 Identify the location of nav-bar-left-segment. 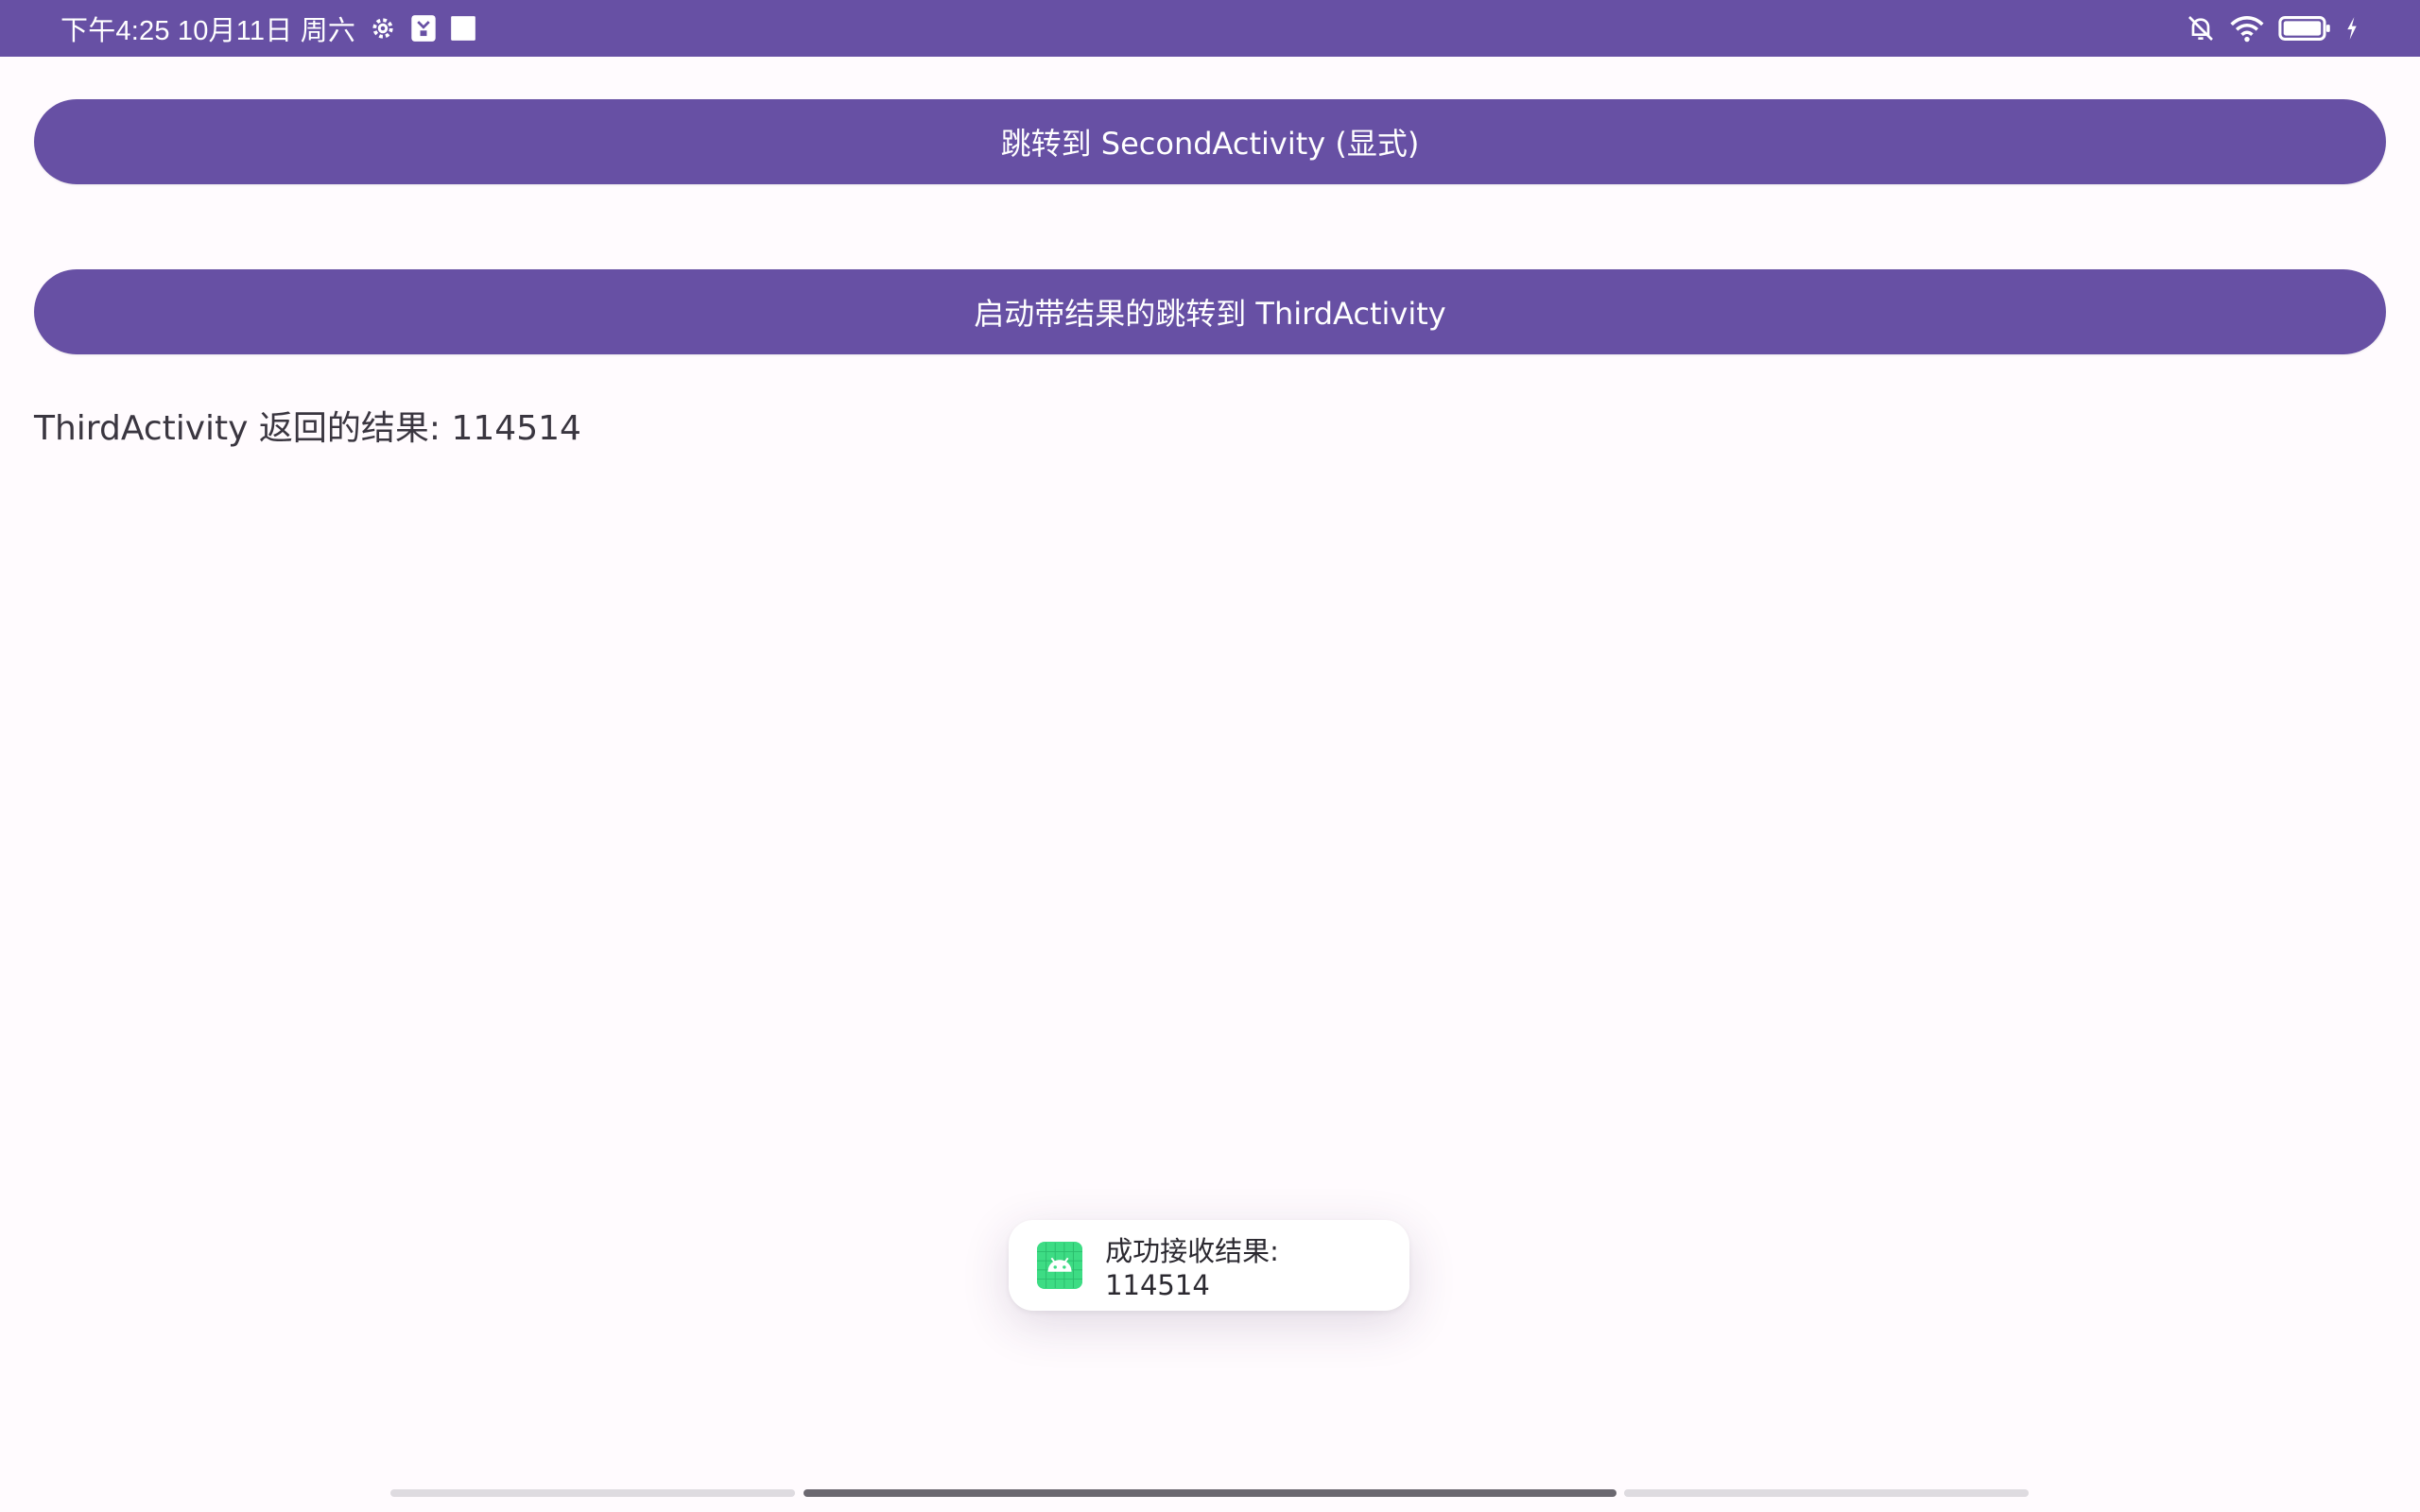
(592, 1493).